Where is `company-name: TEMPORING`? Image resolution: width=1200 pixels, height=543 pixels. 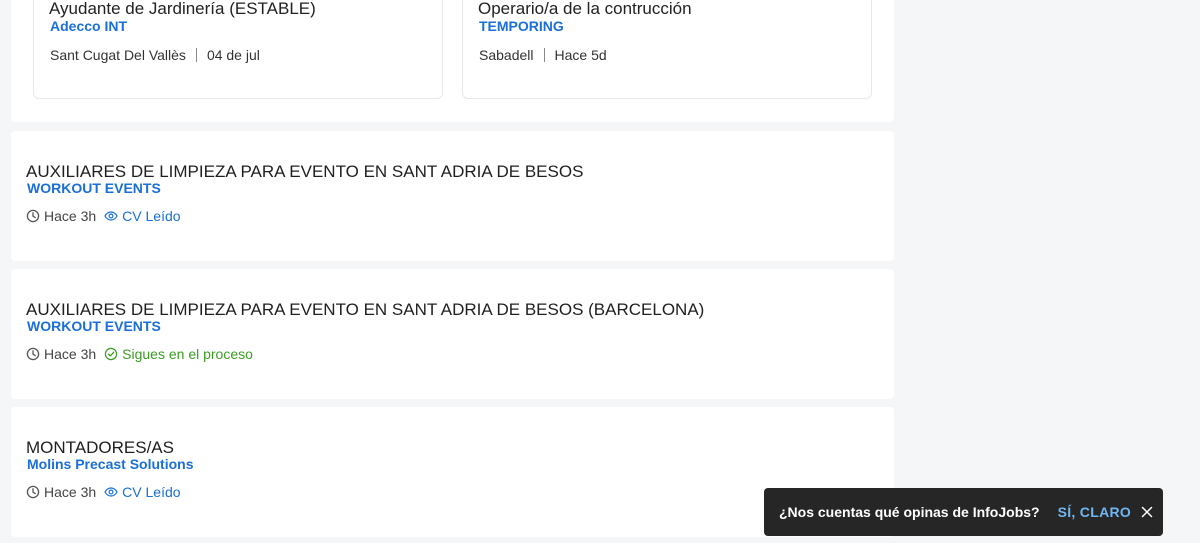 company-name: TEMPORING is located at coordinates (521, 26).